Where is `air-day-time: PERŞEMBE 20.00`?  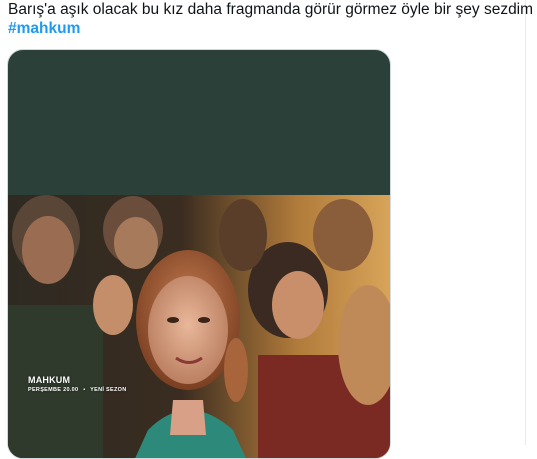 air-day-time: PERŞEMBE 20.00 is located at coordinates (53, 390).